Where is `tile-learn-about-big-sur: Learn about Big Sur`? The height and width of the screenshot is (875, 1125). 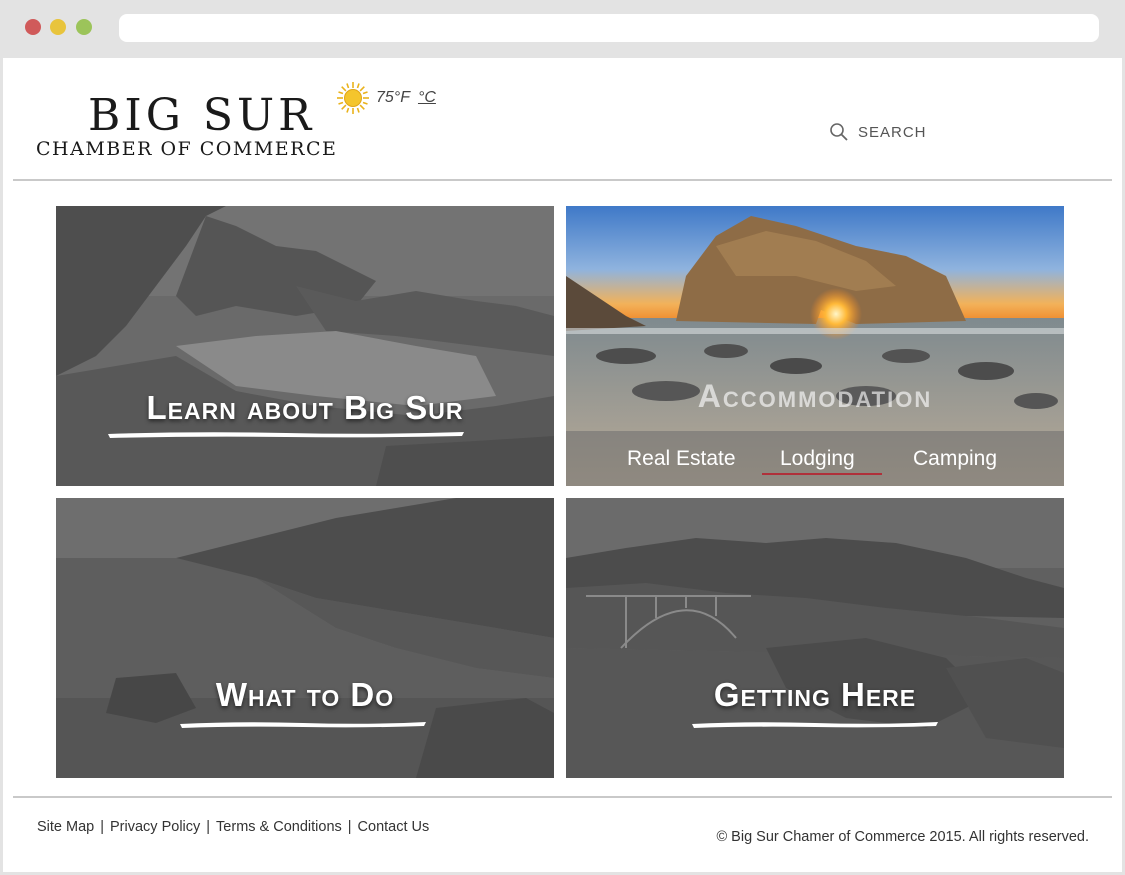 tile-learn-about-big-sur: Learn about Big Sur is located at coordinates (305, 346).